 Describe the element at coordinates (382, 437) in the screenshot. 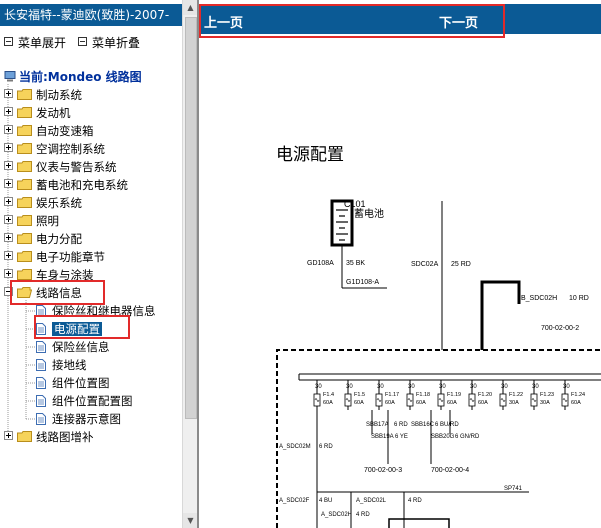

I see `wire-label: SBB19A` at that location.